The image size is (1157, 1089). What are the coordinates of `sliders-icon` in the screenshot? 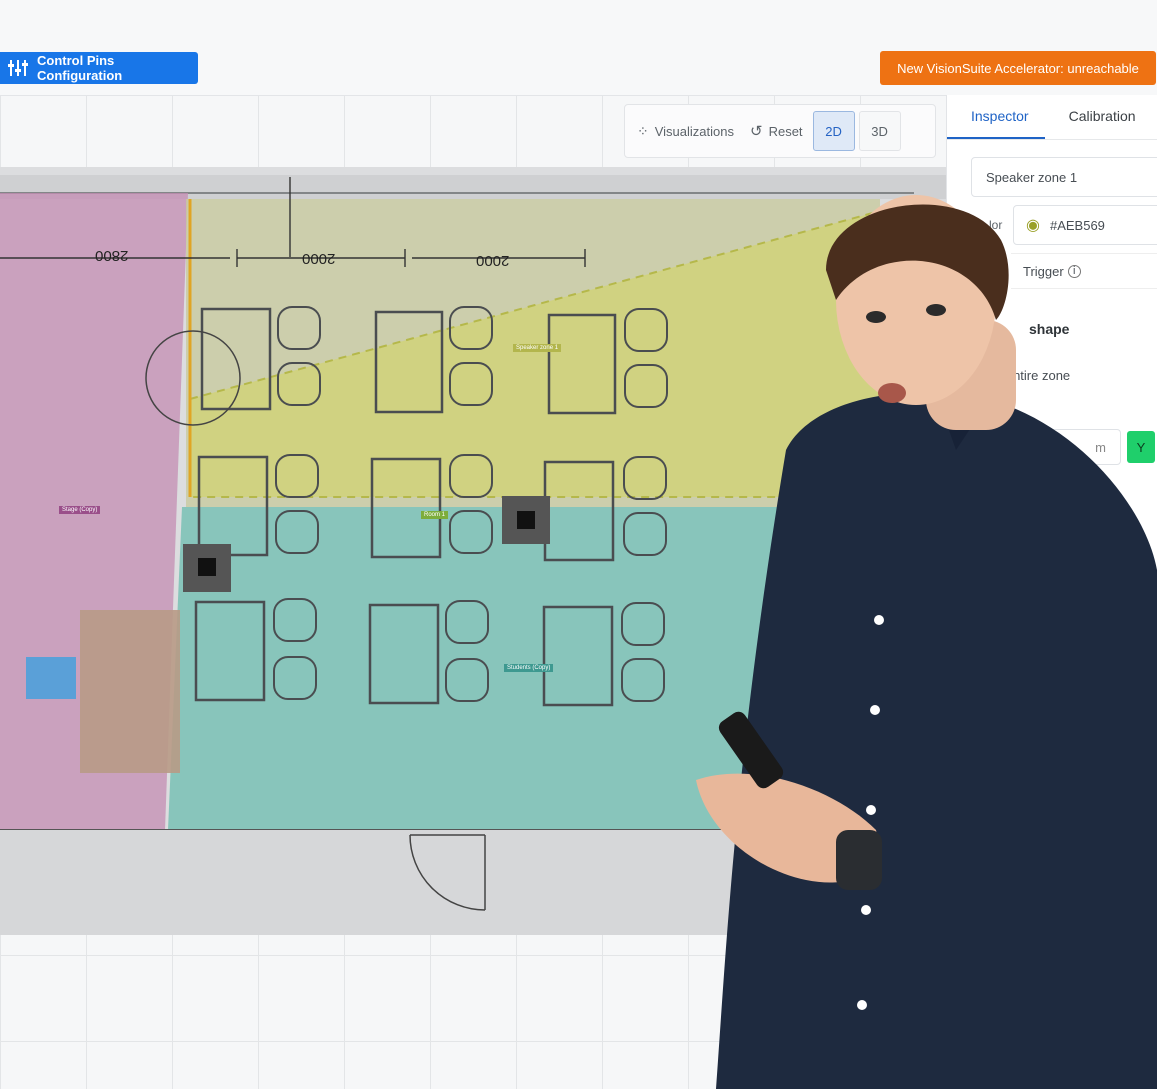 It's located at (18, 68).